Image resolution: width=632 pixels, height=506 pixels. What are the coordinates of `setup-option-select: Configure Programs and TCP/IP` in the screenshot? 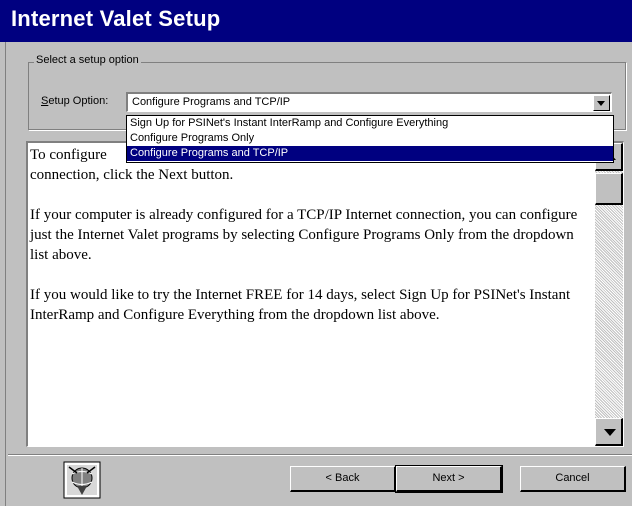 It's located at (369, 102).